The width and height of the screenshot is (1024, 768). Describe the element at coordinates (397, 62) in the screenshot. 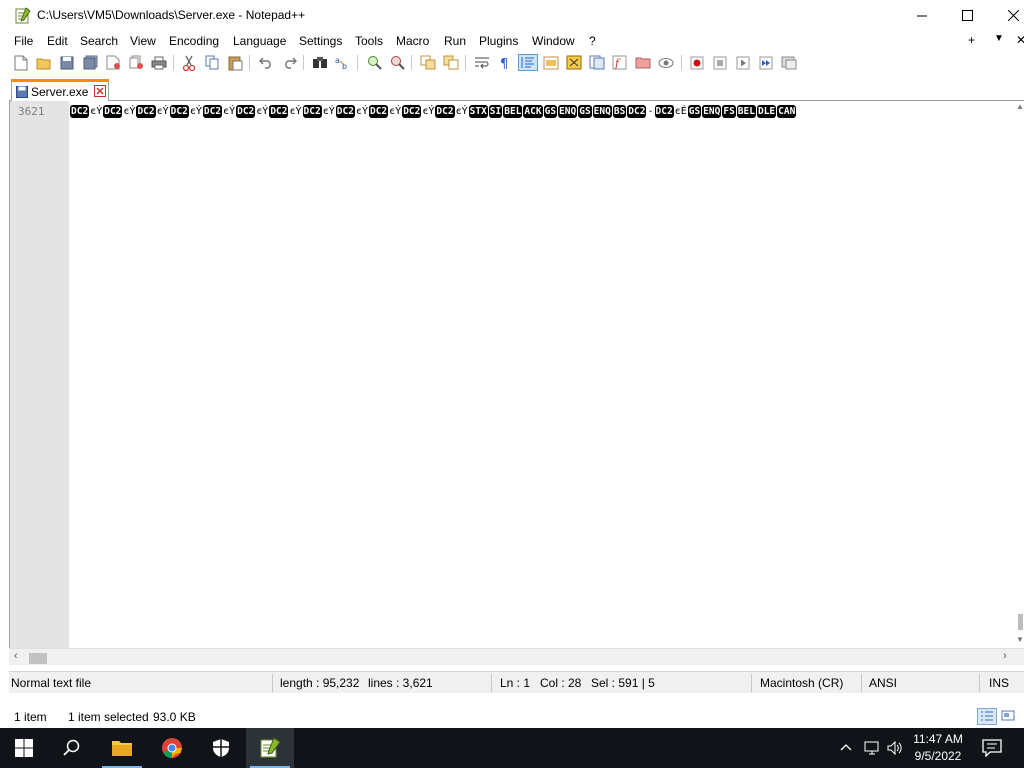

I see `zoom-out-icon` at that location.